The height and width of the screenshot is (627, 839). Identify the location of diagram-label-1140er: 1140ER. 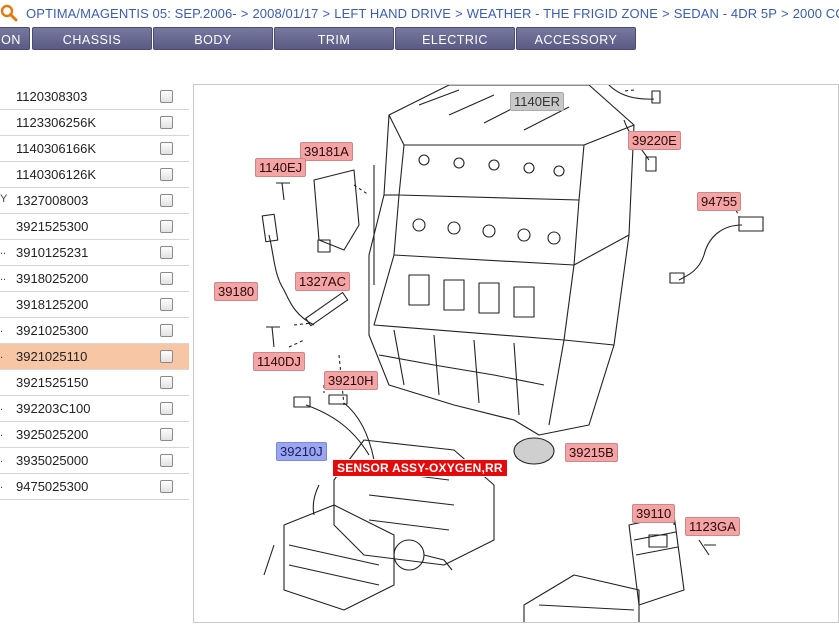
(537, 101).